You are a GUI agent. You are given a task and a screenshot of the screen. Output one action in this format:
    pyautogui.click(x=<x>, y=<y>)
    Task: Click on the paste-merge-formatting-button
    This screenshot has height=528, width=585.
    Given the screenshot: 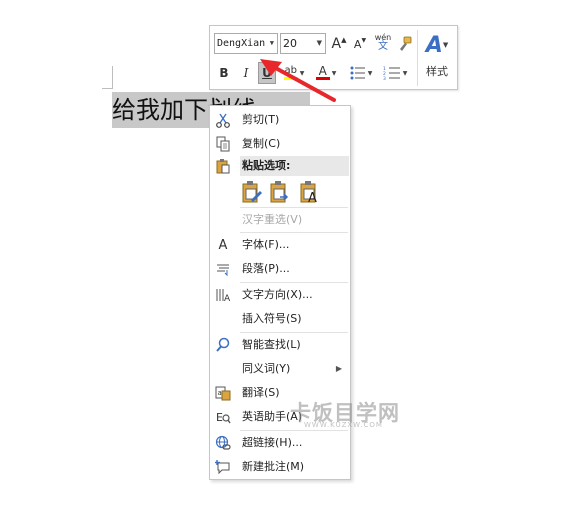 What is the action you would take?
    pyautogui.click(x=280, y=192)
    